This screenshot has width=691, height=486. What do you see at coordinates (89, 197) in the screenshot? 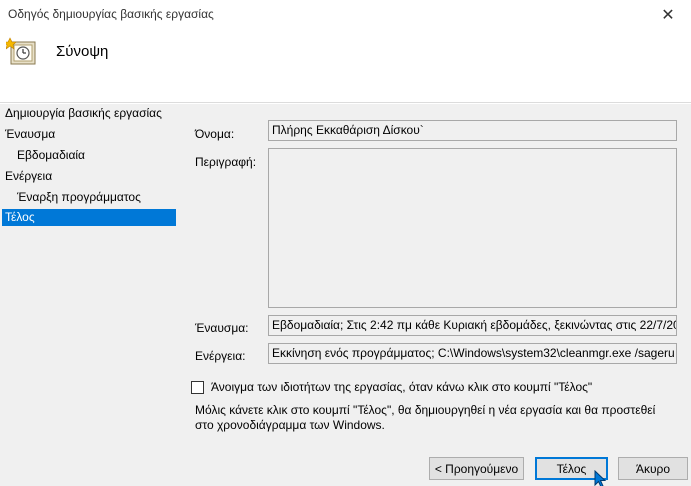
I see `sidebar-item-start-program: Έναρξη προγράμματος` at bounding box center [89, 197].